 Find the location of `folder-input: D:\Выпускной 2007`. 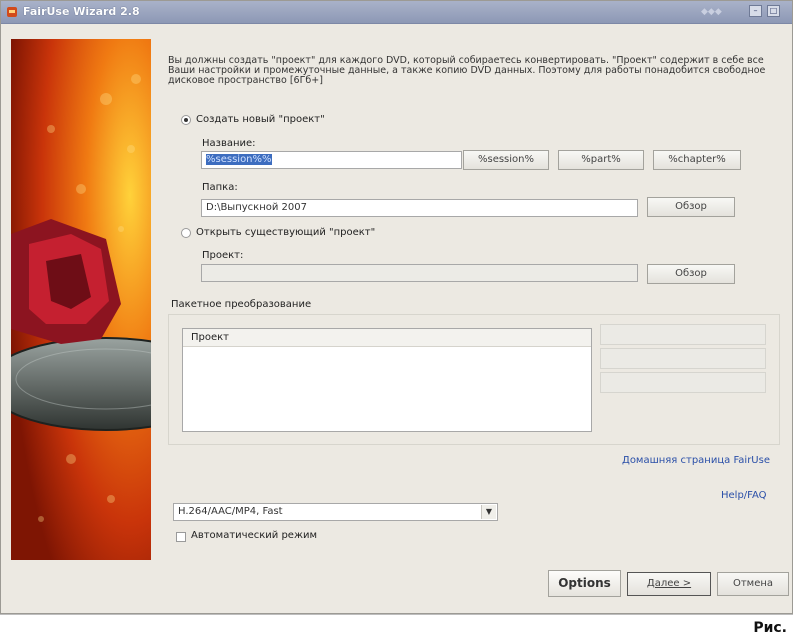

folder-input: D:\Выпускной 2007 is located at coordinates (419, 208).